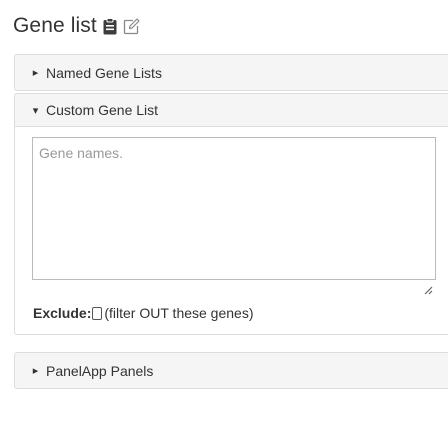 The width and height of the screenshot is (448, 441). I want to click on exclude-row: Exclude: (filter OUT these genes), so click(143, 313).